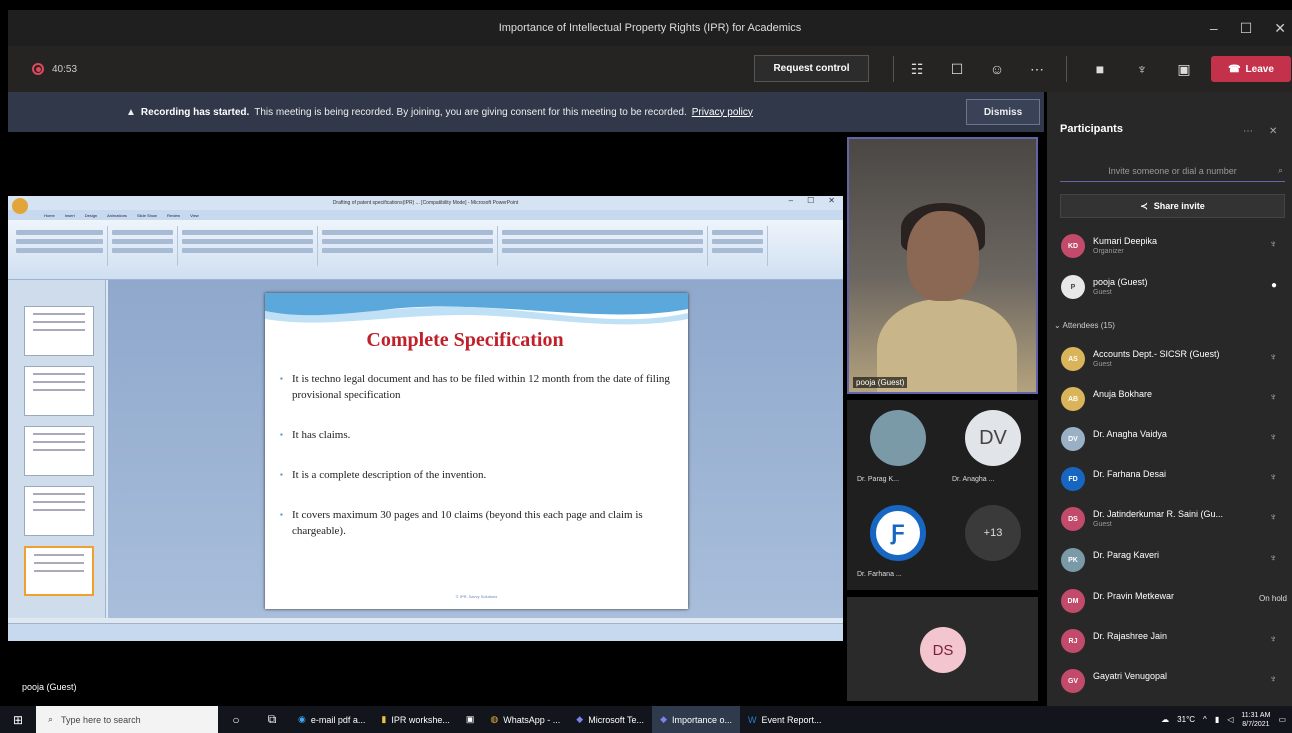 The width and height of the screenshot is (1292, 733). I want to click on participant-row: AS Accounts Dept.- SICSR (Guest) Guest ♆, so click(1174, 359).